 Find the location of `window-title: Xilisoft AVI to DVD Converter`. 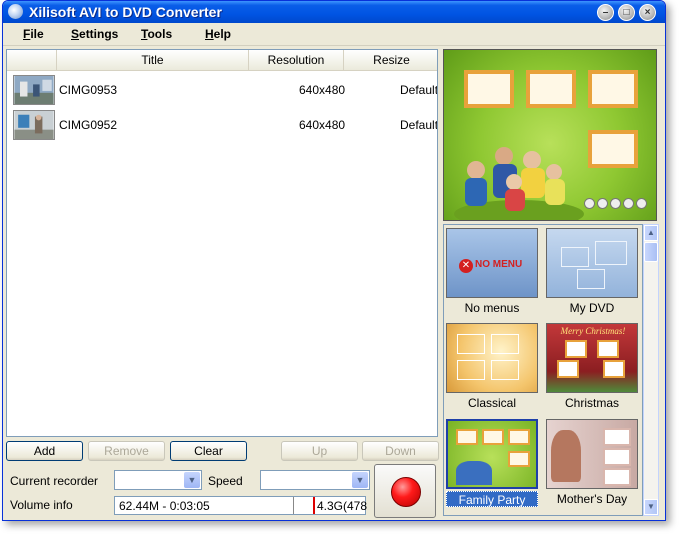

window-title: Xilisoft AVI to DVD Converter is located at coordinates (125, 12).